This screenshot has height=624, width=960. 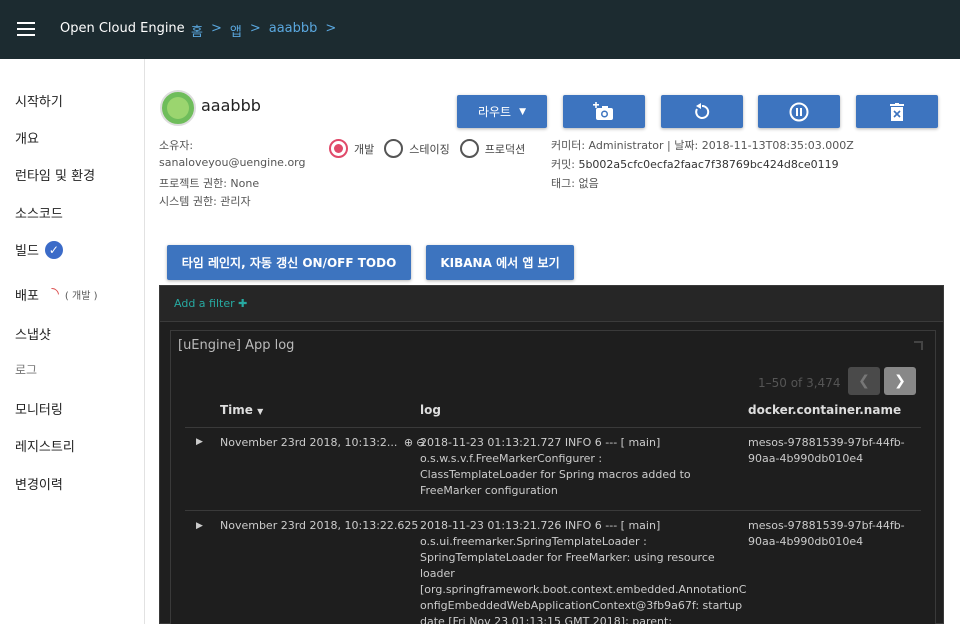 I want to click on sidebar-item-build: 빌드 ✓, so click(x=39, y=249).